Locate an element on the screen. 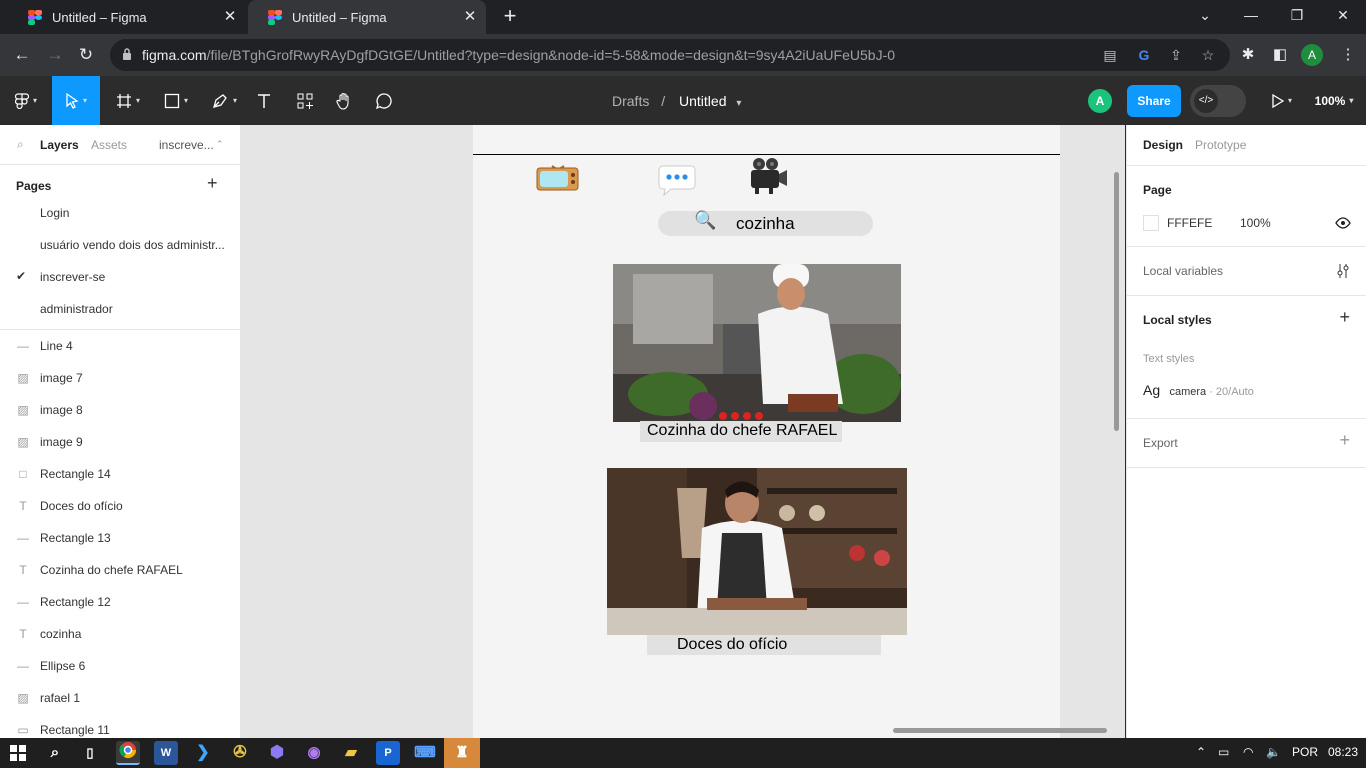  breadcrumb-drafts: Drafts is located at coordinates (630, 101).